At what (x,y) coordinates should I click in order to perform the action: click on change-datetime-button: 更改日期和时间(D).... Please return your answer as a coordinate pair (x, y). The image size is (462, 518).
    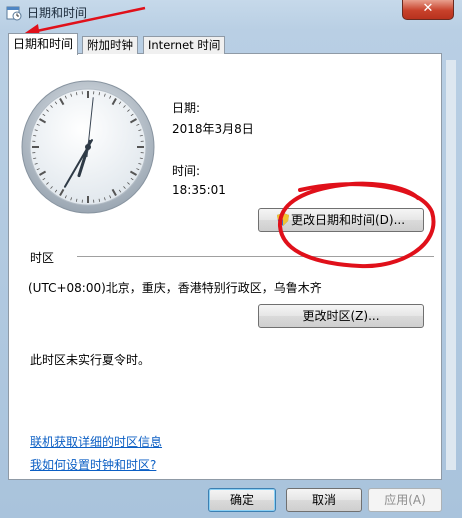
    Looking at the image, I should click on (341, 220).